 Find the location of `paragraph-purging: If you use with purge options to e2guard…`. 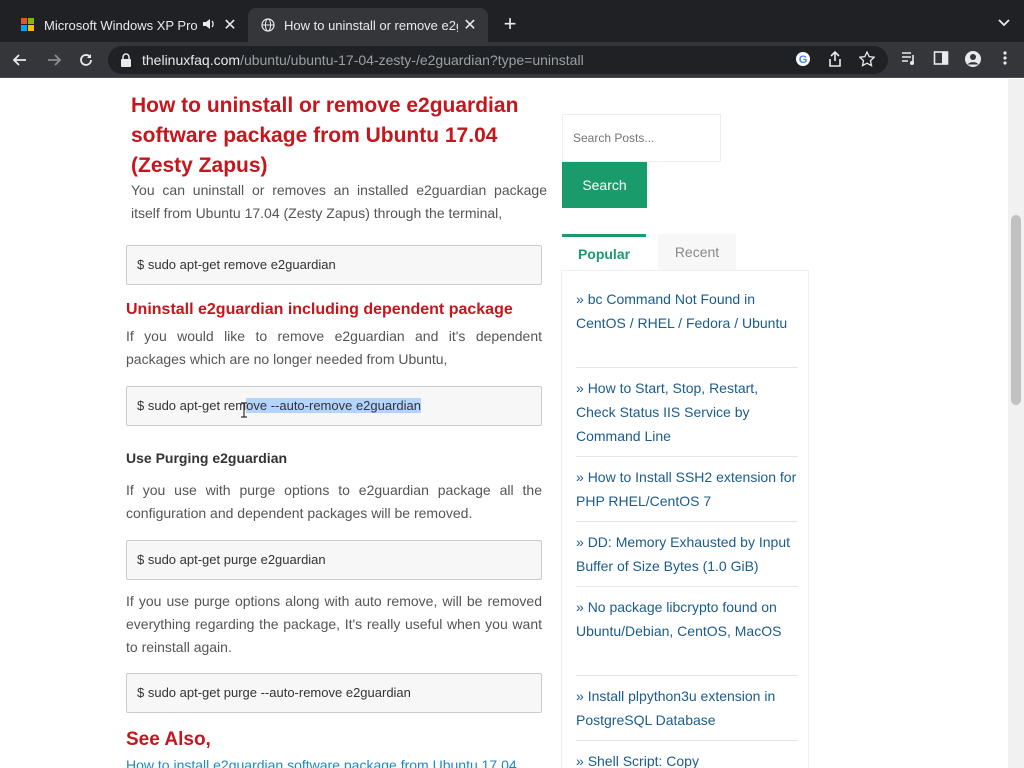

paragraph-purging: If you use with purge options to e2guard… is located at coordinates (334, 501).